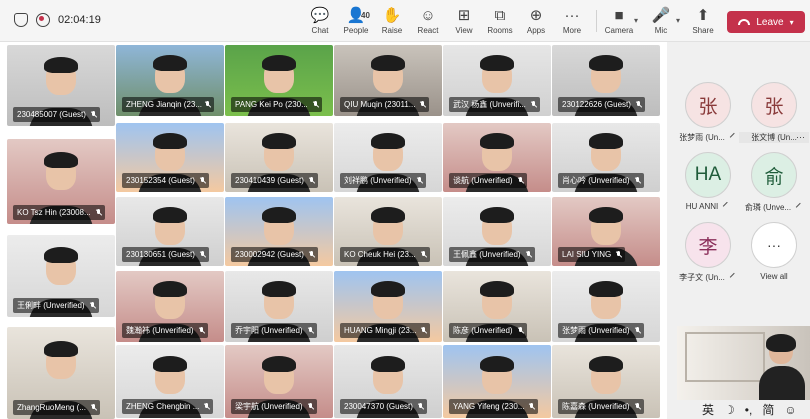 The height and width of the screenshot is (419, 810). I want to click on moon-icon: ☽, so click(729, 410).